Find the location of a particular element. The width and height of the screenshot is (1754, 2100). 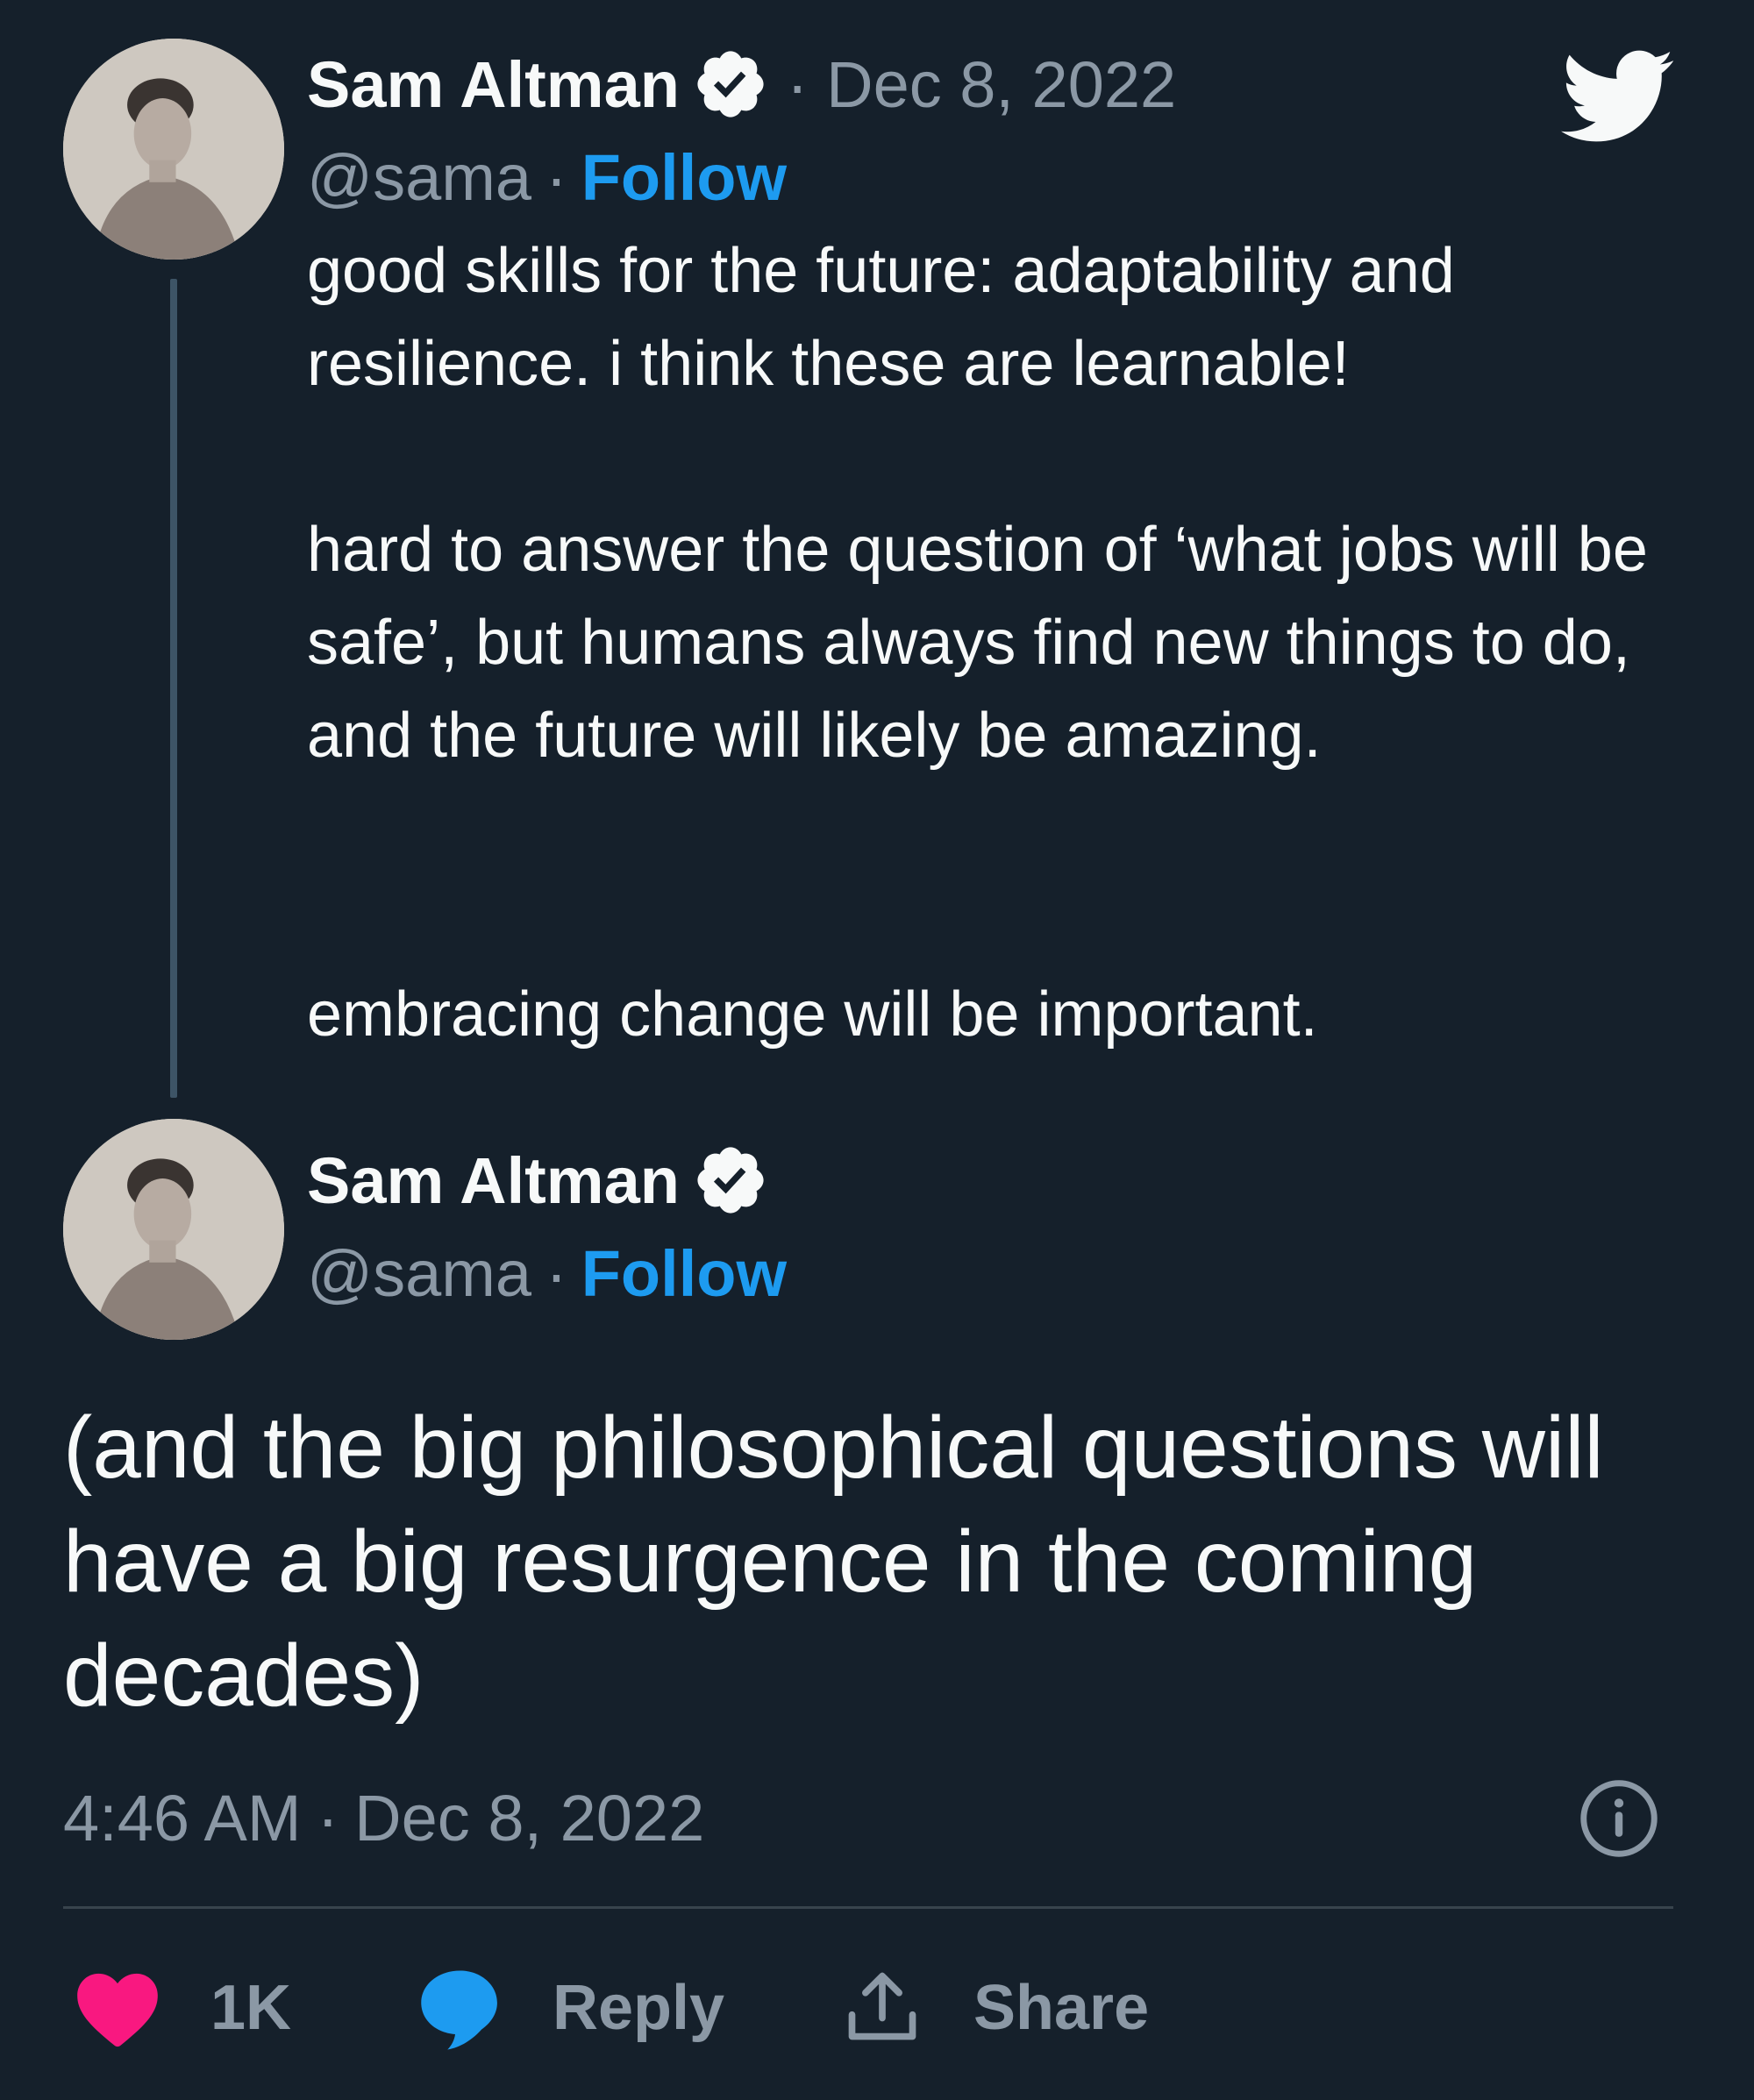

like-button: 1K is located at coordinates (182, 2008).